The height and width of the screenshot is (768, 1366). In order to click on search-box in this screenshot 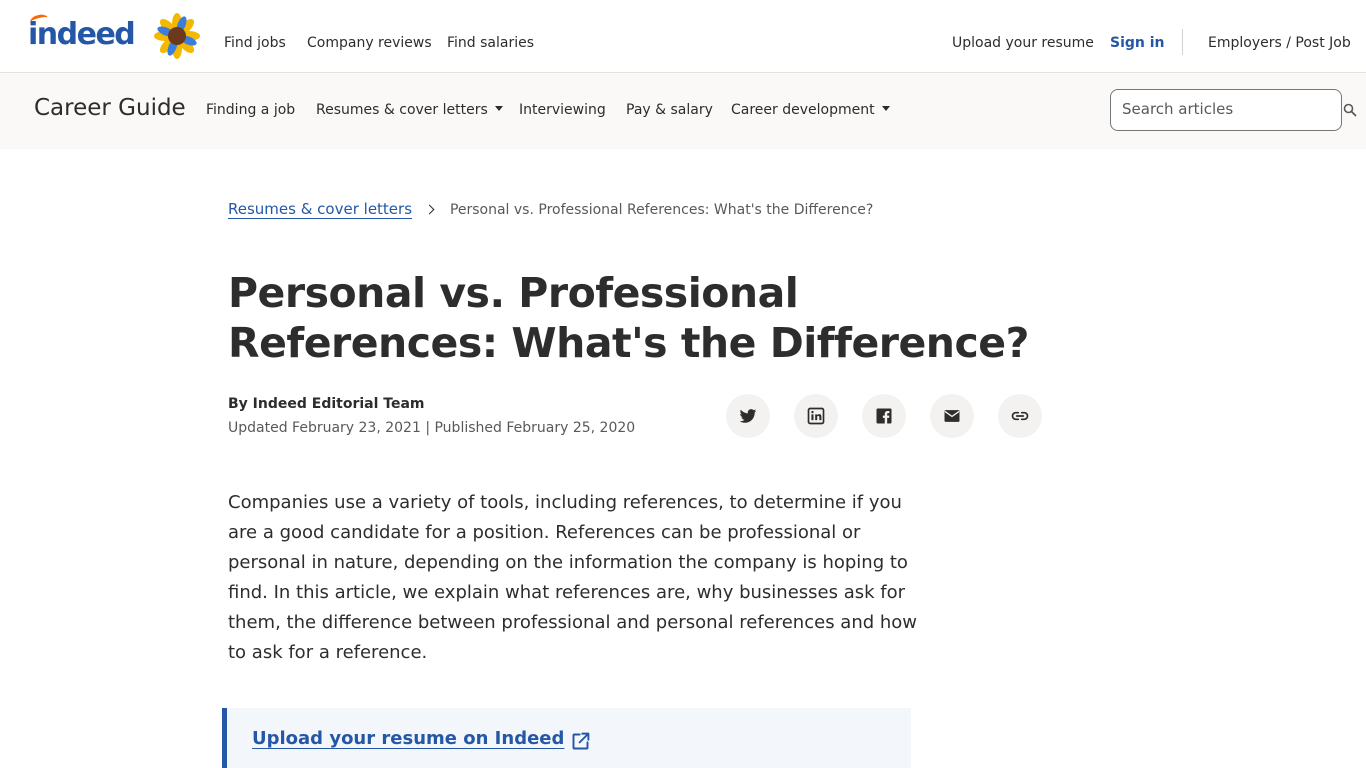, I will do `click(1226, 110)`.